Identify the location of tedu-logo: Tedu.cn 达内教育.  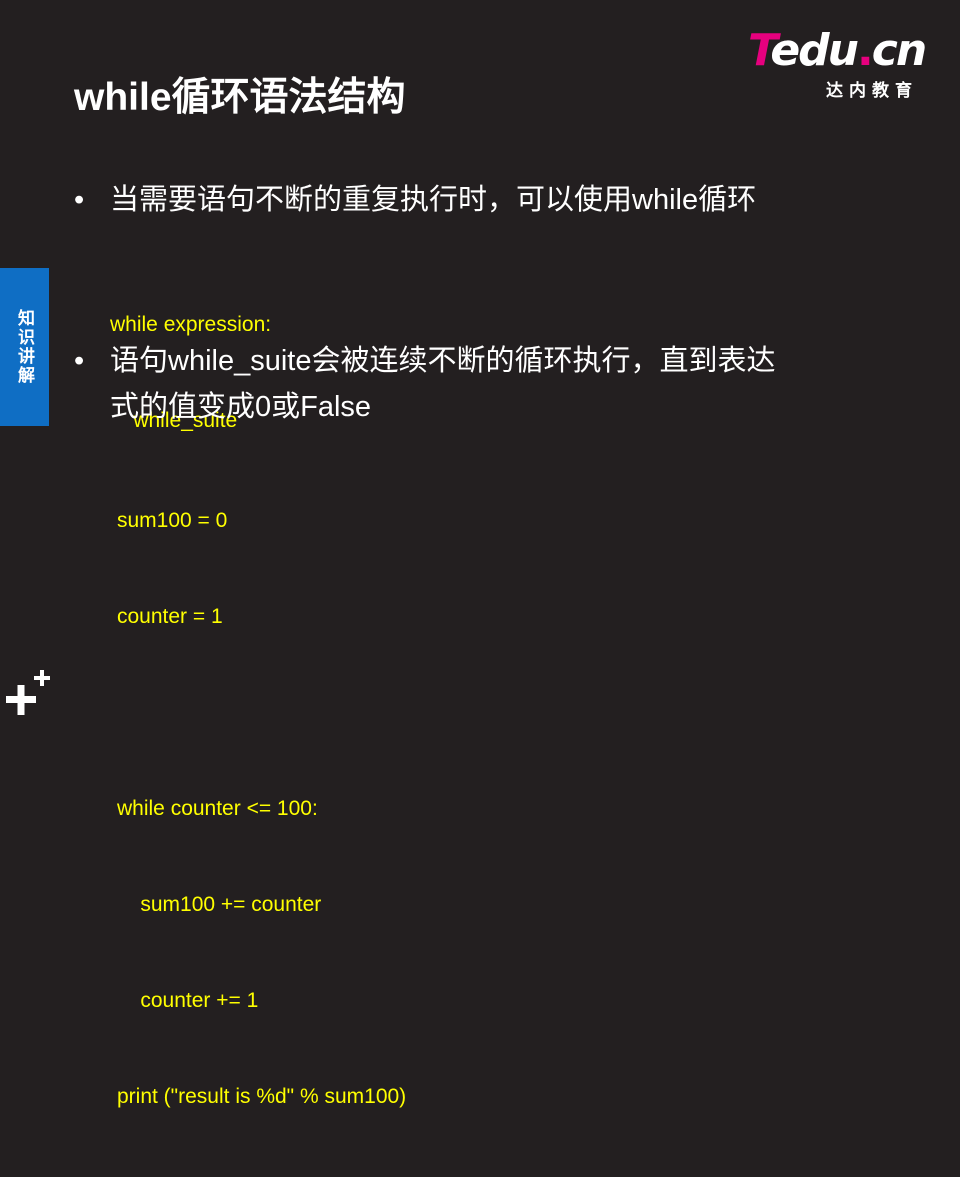
(842, 63).